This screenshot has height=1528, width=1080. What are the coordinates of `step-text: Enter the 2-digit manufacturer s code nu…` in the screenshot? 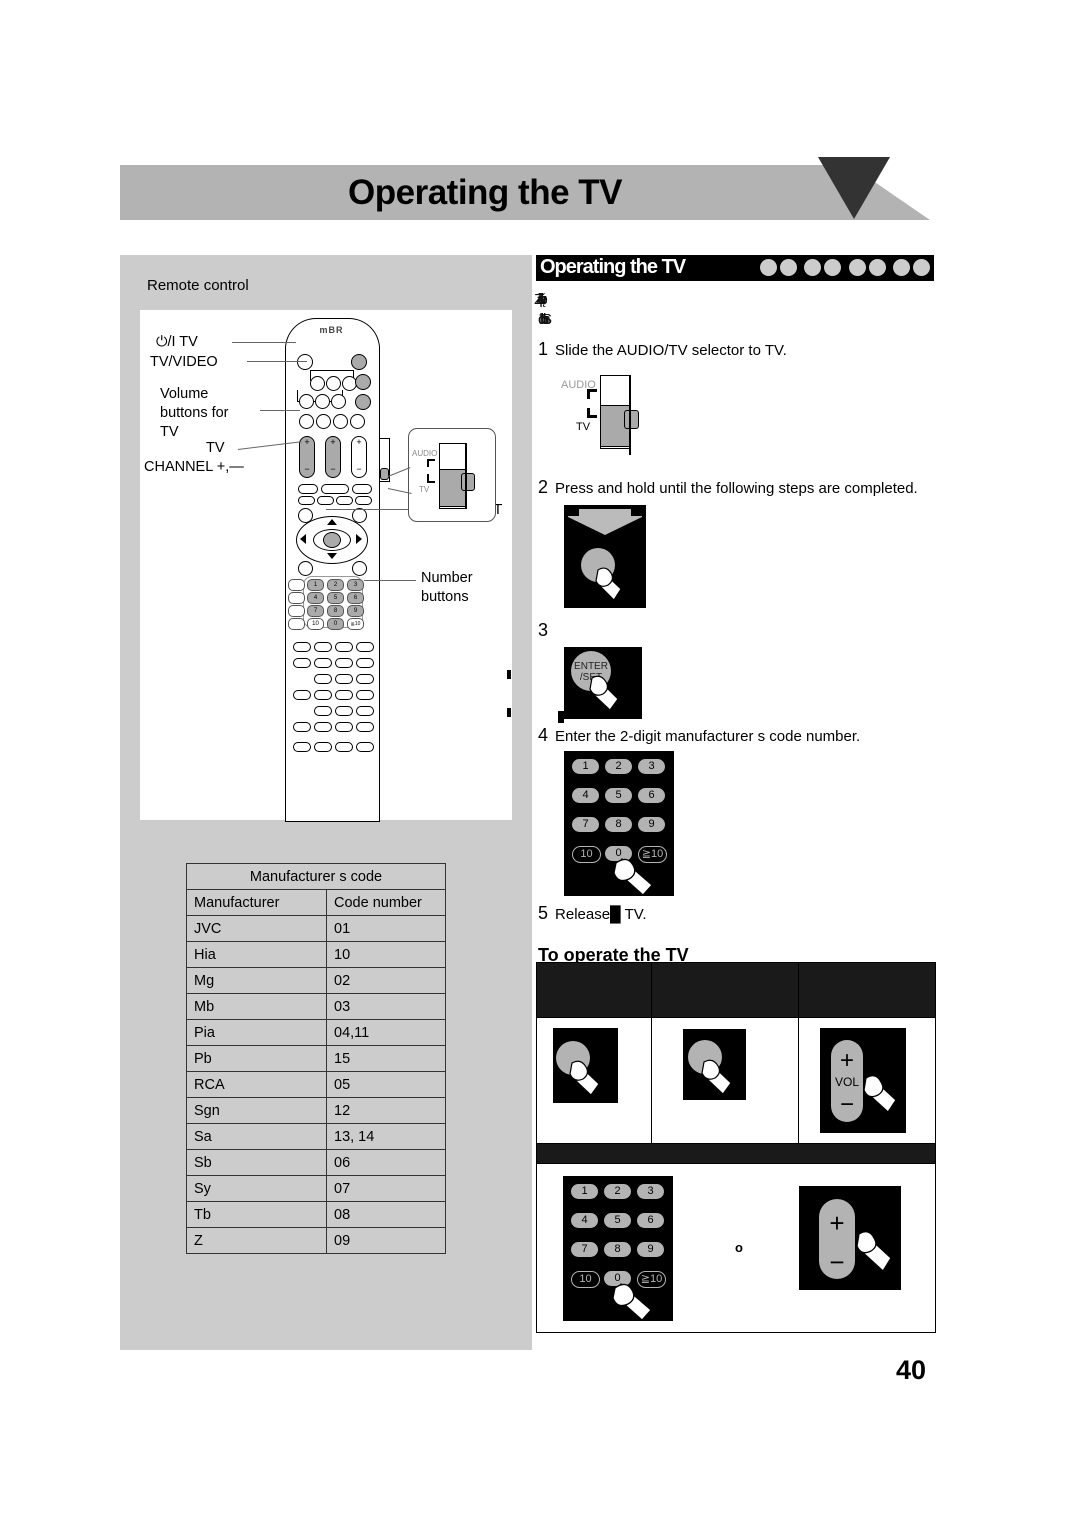 It's located at (708, 736).